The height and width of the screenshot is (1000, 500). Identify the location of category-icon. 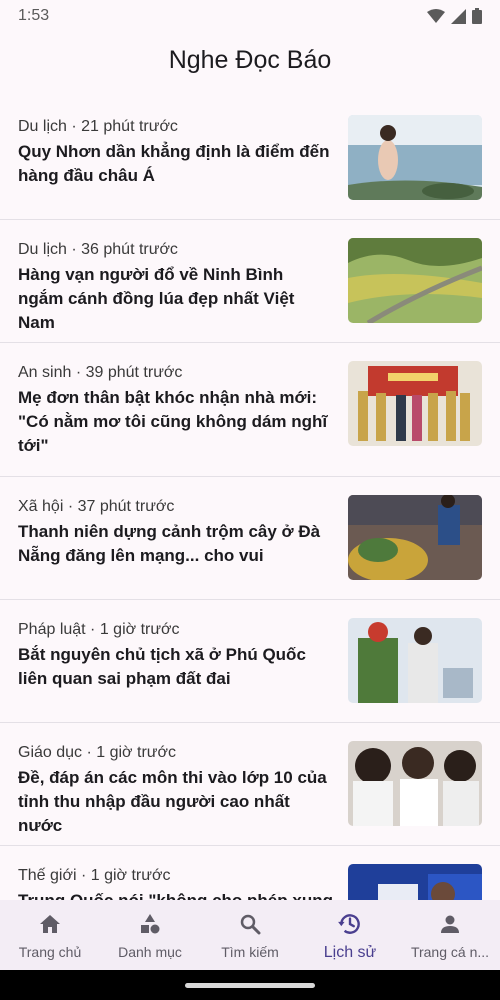
(150, 924).